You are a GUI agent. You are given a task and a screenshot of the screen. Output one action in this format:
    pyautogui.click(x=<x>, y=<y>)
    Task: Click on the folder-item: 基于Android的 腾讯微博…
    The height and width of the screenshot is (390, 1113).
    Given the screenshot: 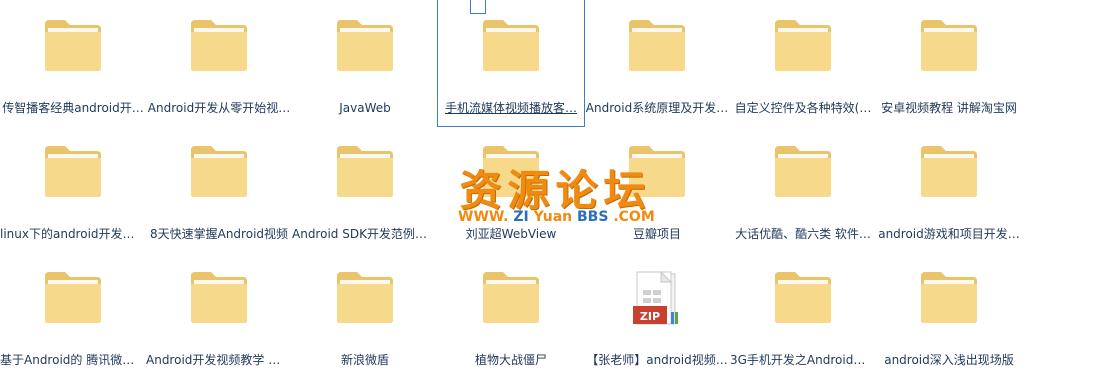 What is the action you would take?
    pyautogui.click(x=73, y=315)
    